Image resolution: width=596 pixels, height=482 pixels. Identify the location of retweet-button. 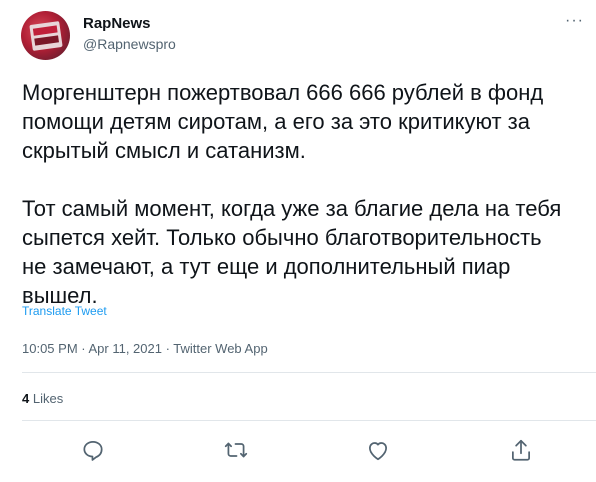
(236, 450).